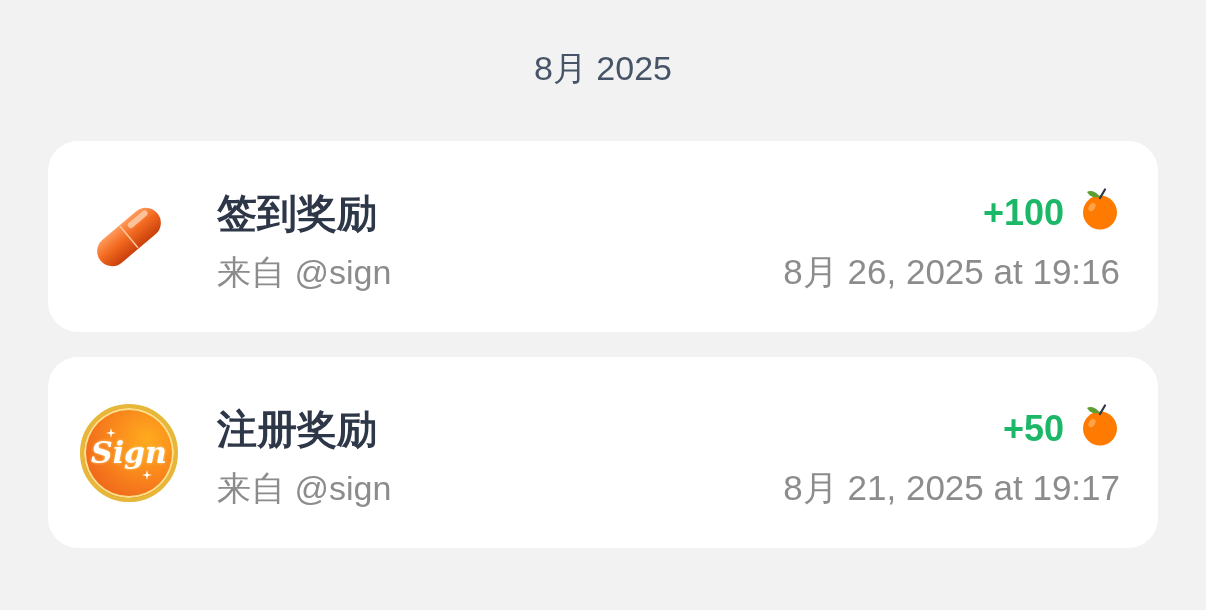 This screenshot has width=1206, height=610. What do you see at coordinates (1023, 212) in the screenshot?
I see `points-amount: +100` at bounding box center [1023, 212].